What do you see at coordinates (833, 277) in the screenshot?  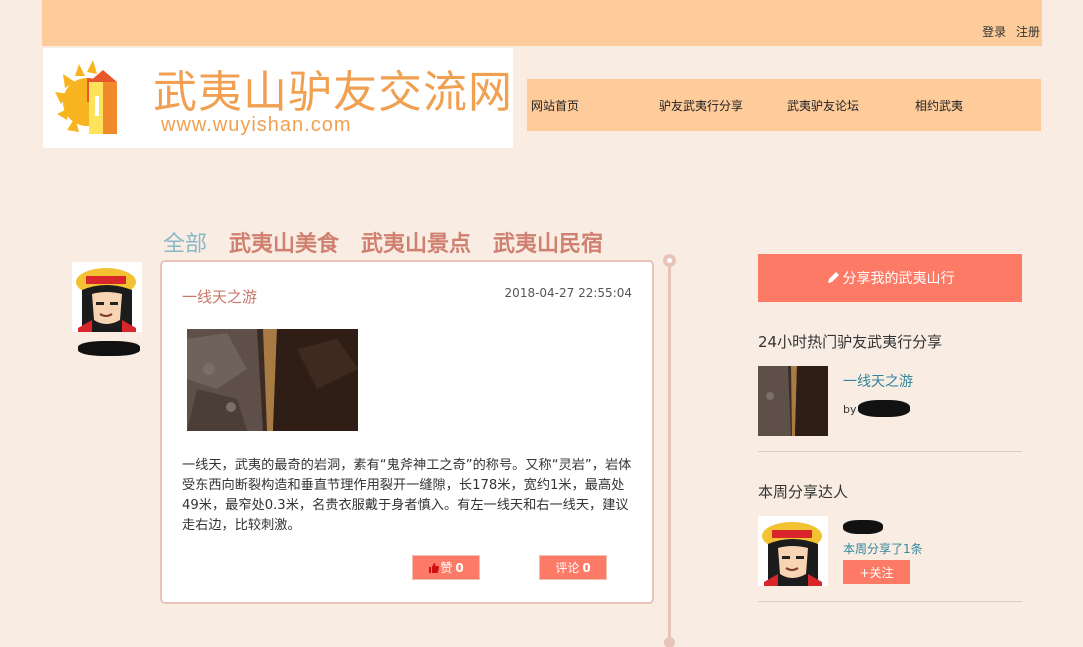 I see `pencil-icon` at bounding box center [833, 277].